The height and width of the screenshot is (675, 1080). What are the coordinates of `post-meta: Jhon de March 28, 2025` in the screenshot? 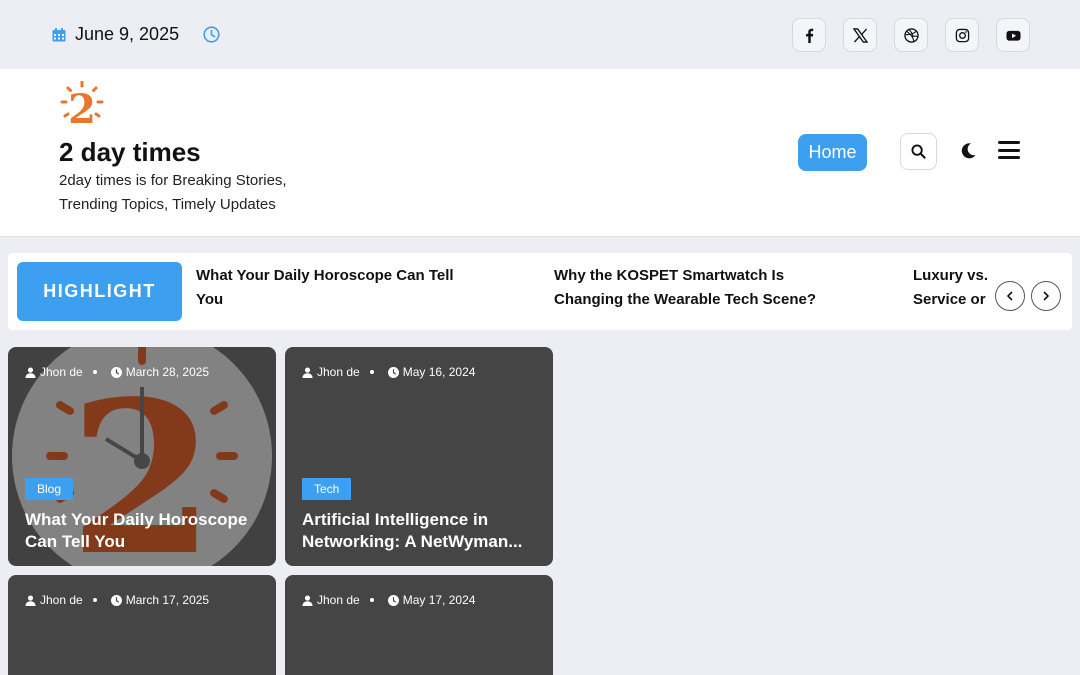 It's located at (117, 372).